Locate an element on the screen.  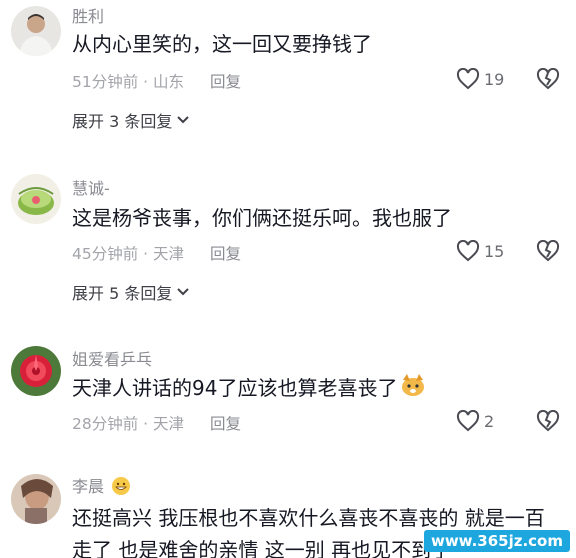
comment-meta: 45分钟前 · 天津 回复 is located at coordinates (156, 253).